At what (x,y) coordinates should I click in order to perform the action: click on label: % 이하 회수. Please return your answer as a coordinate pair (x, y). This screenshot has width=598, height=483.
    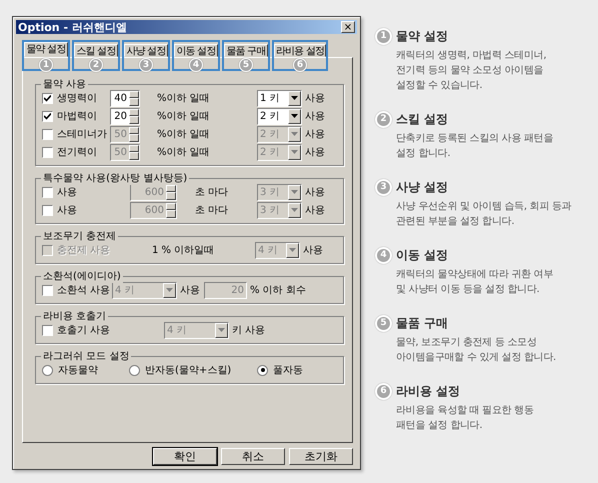
    Looking at the image, I should click on (278, 290).